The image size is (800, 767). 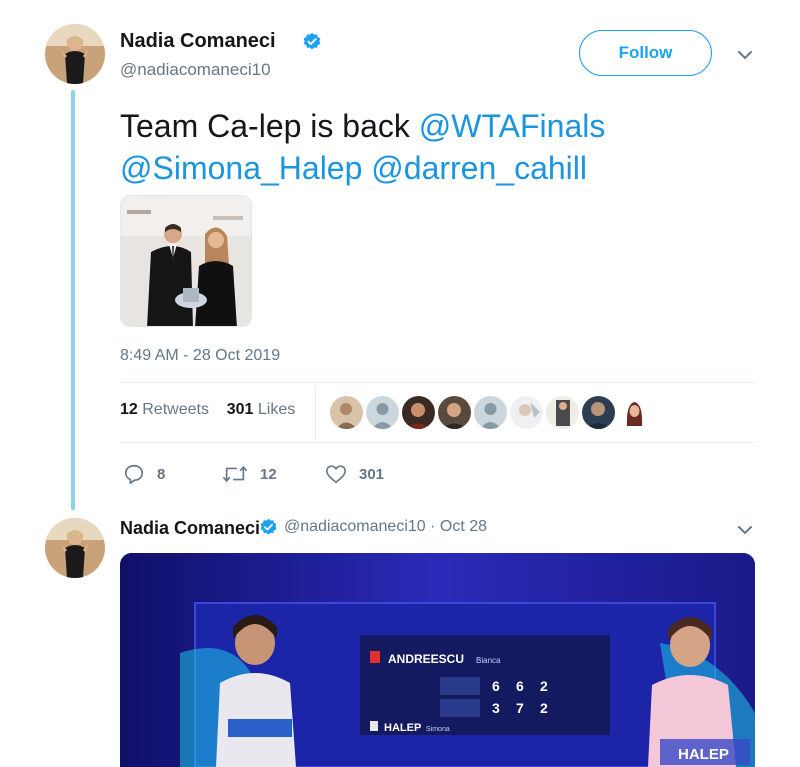 I want to click on retweets-label: Retweets, so click(x=175, y=409).